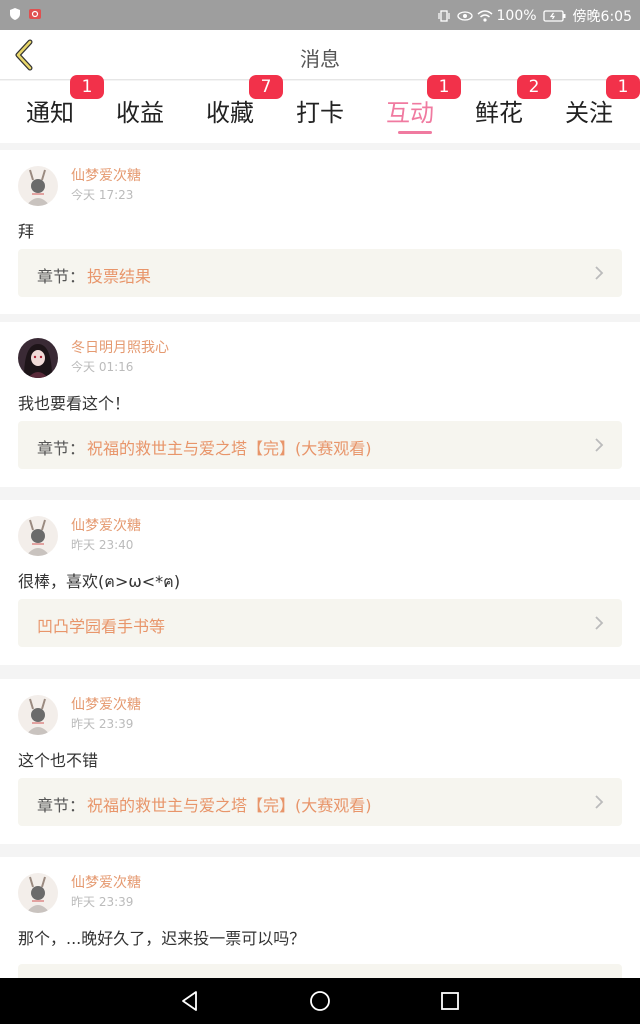 The width and height of the screenshot is (640, 1024). Describe the element at coordinates (101, 626) in the screenshot. I see `chapter-title: 凹凸学园看手书等` at that location.